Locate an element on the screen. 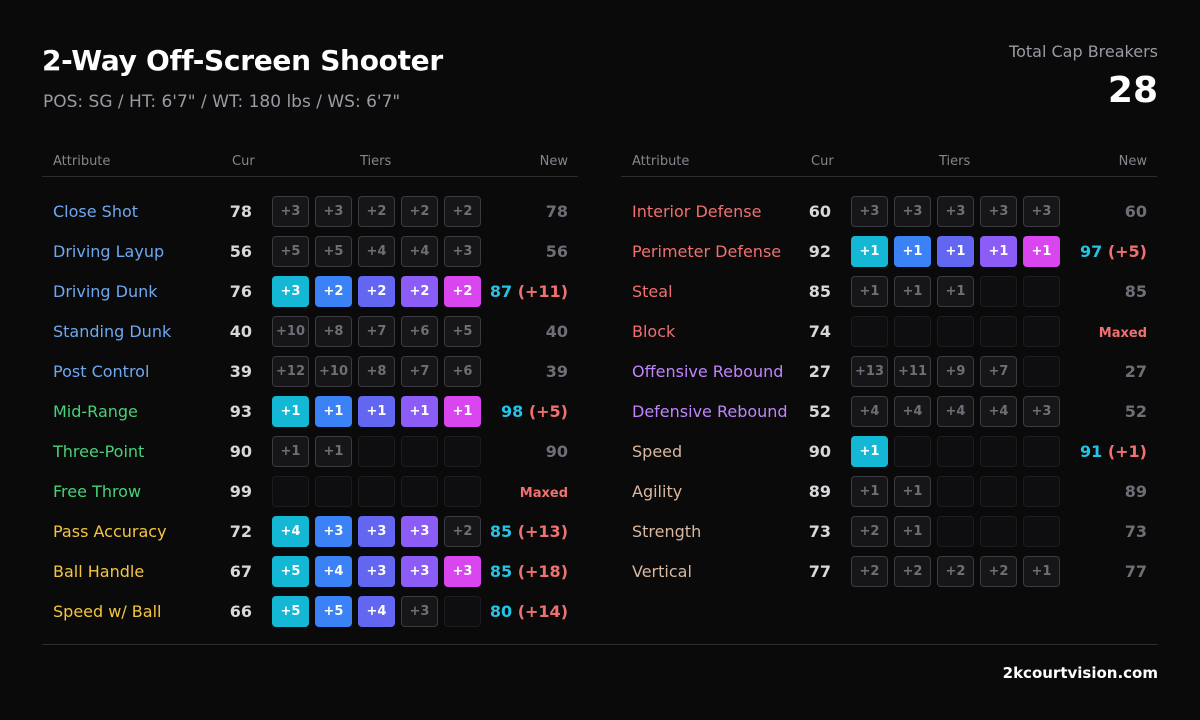 The height and width of the screenshot is (720, 1200). table-header: Attribute Cur Tiers New is located at coordinates (310, 162).